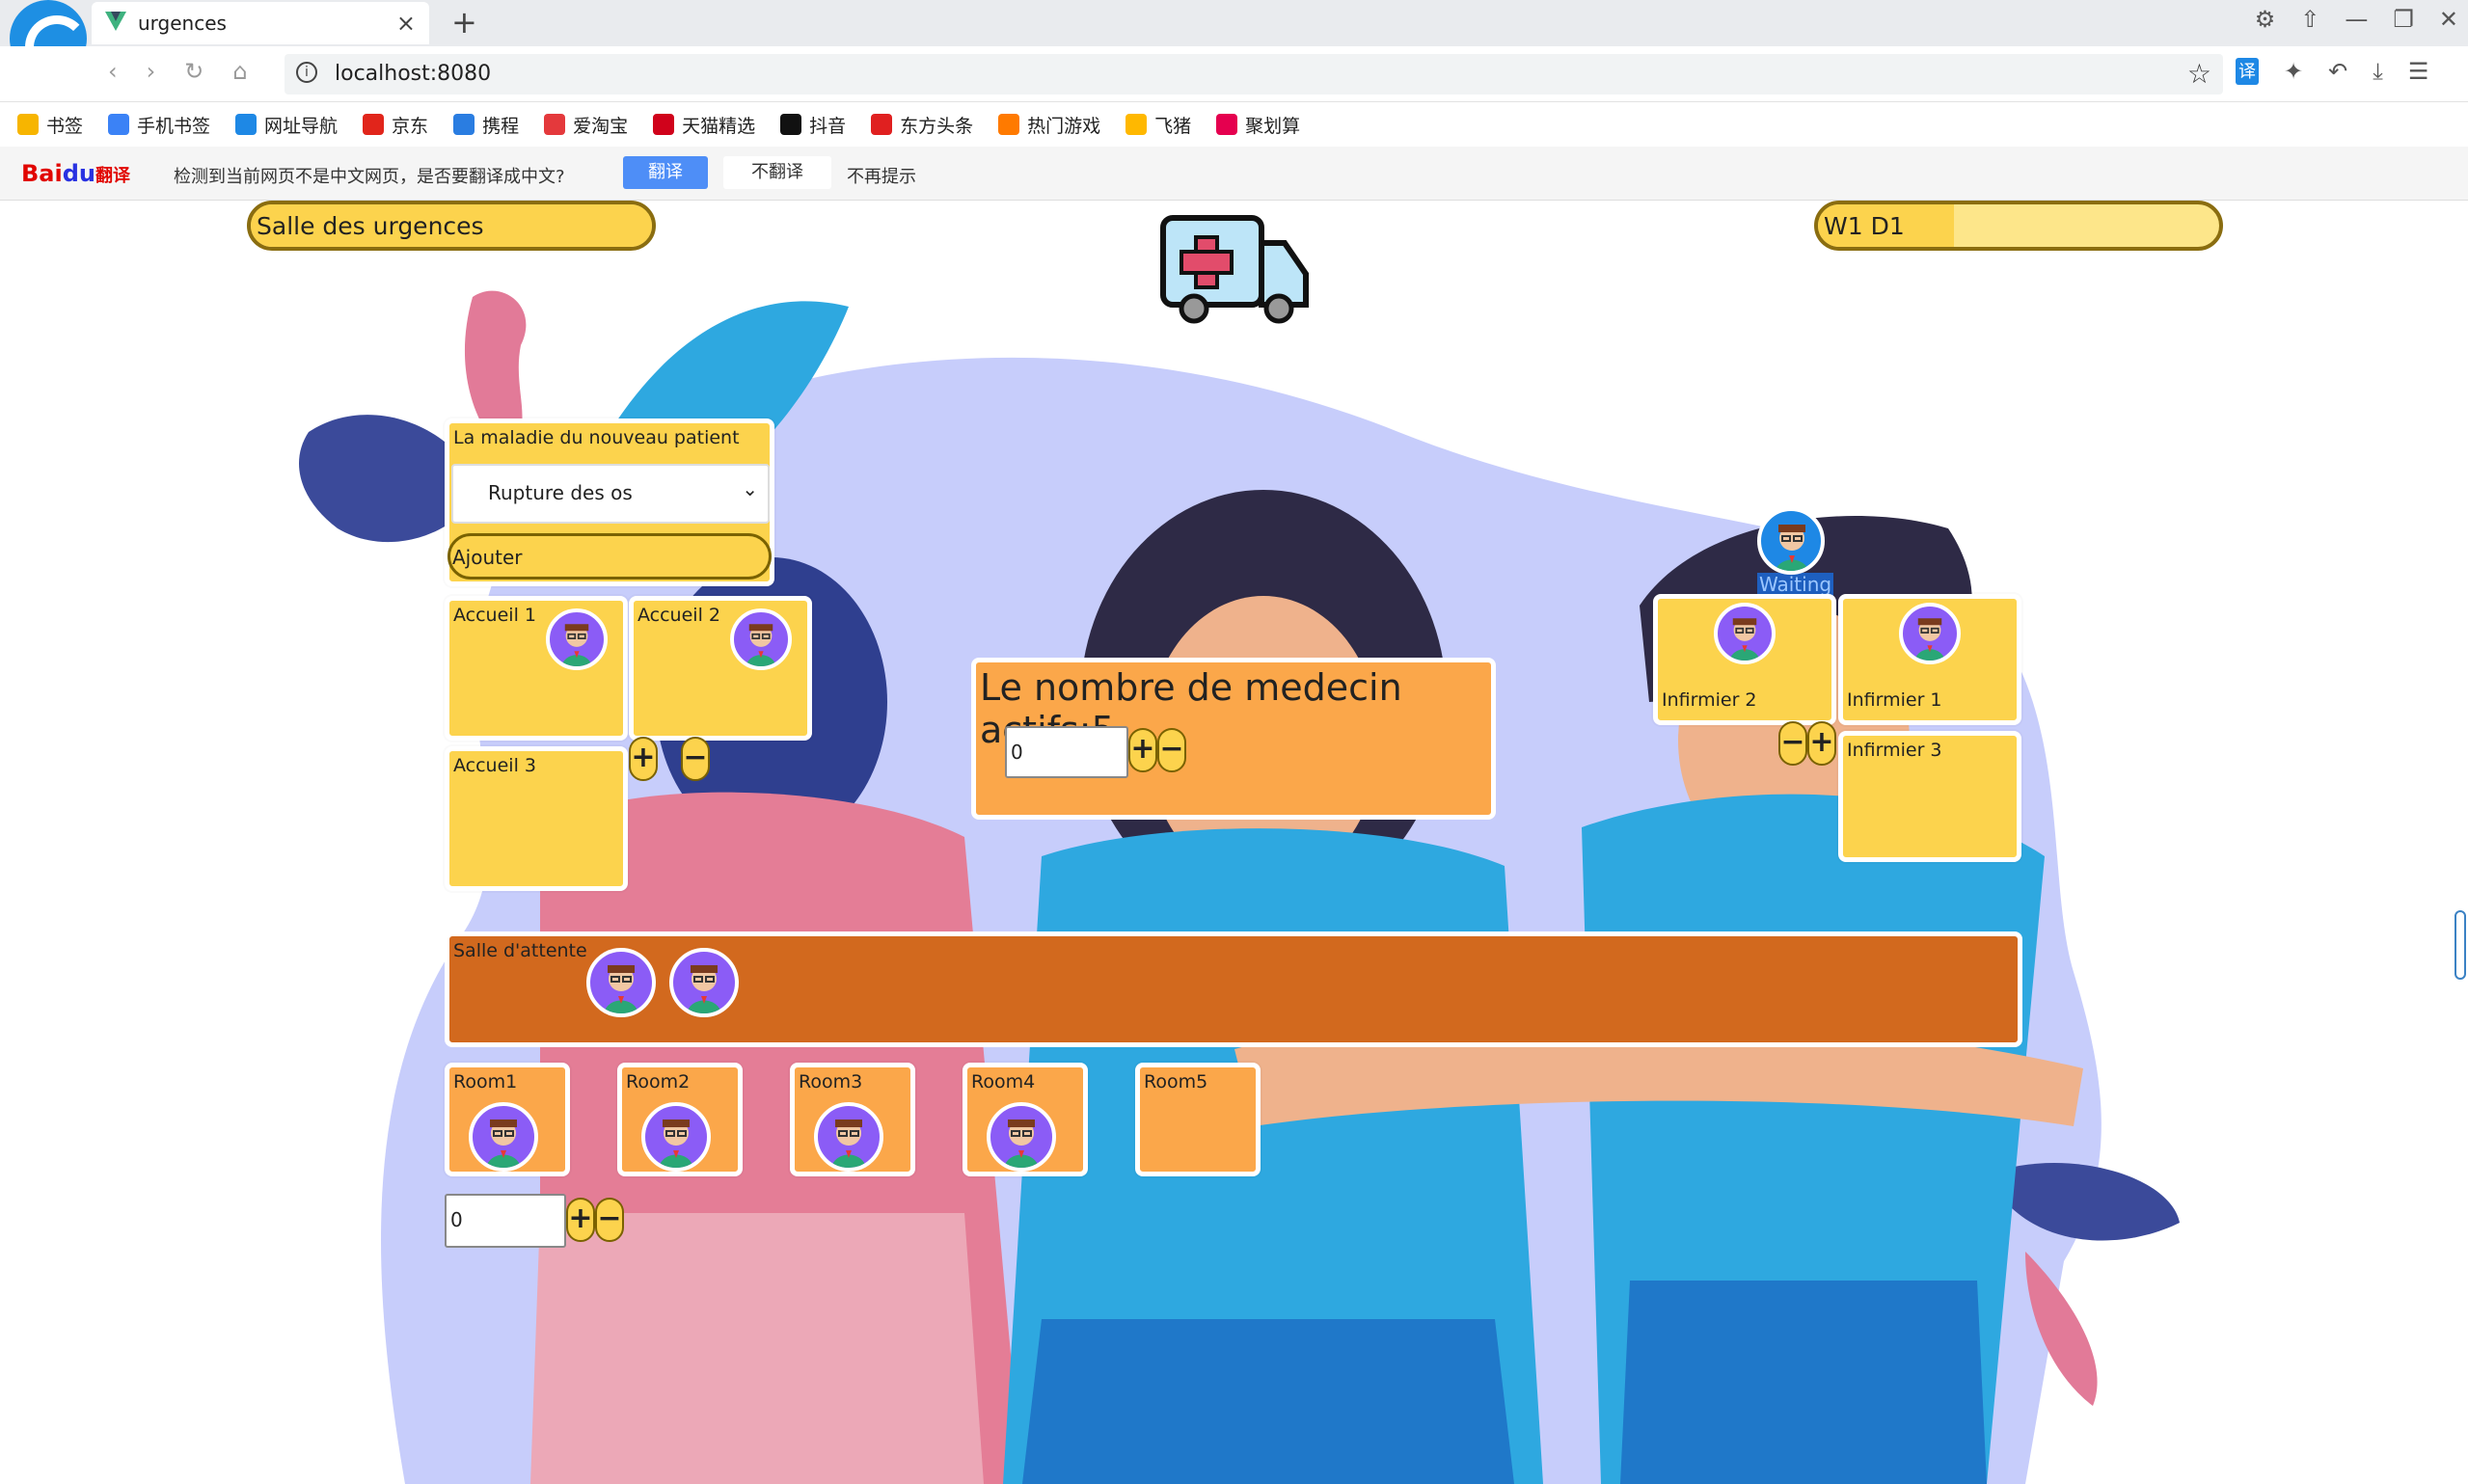 This screenshot has width=2468, height=1484. Describe the element at coordinates (113, 71) in the screenshot. I see `back-icon: ‹` at that location.